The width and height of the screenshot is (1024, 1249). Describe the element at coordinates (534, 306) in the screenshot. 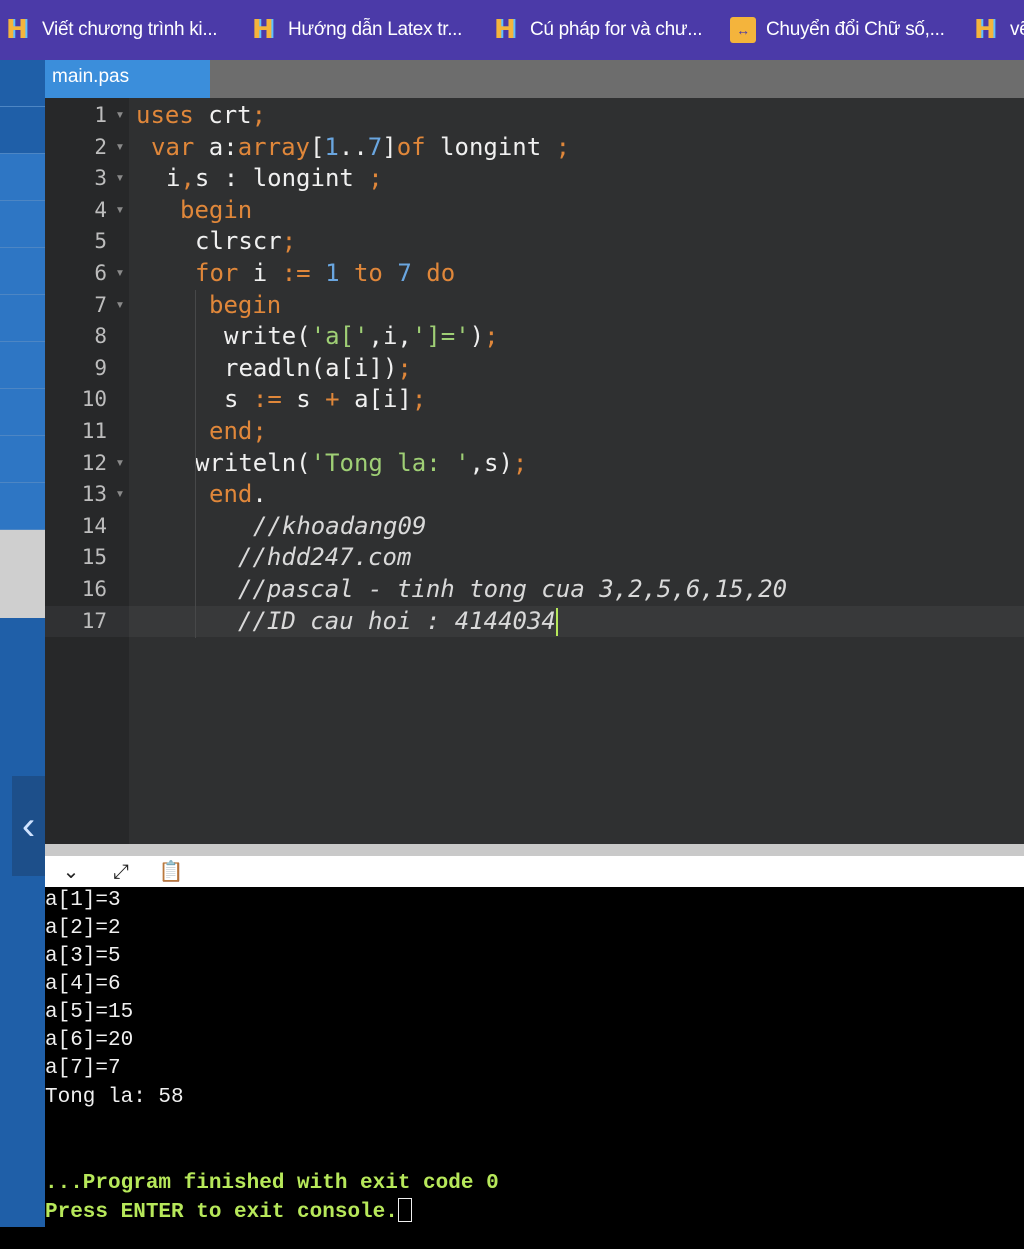

I see `code-line: 7 ▼ begin` at that location.